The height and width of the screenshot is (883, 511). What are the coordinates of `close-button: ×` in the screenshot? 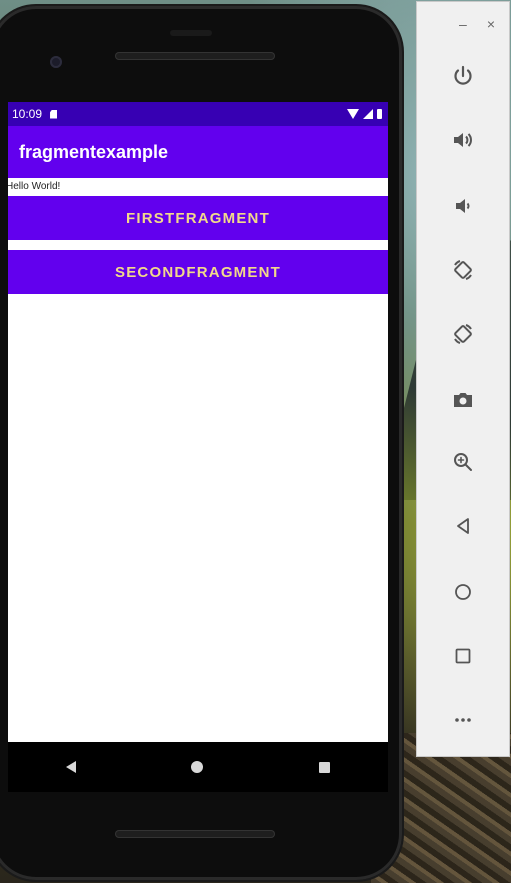 It's located at (491, 26).